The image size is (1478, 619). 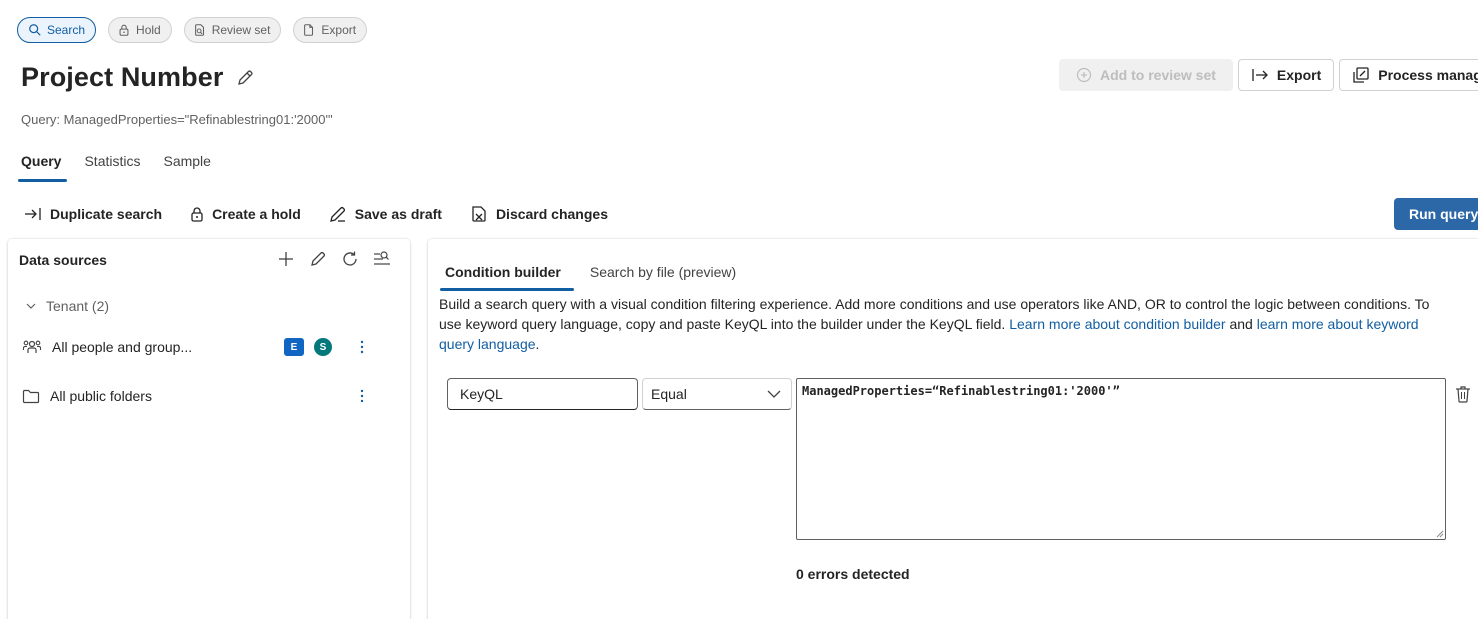 I want to click on data-sources-title: Data sources, so click(x=63, y=260).